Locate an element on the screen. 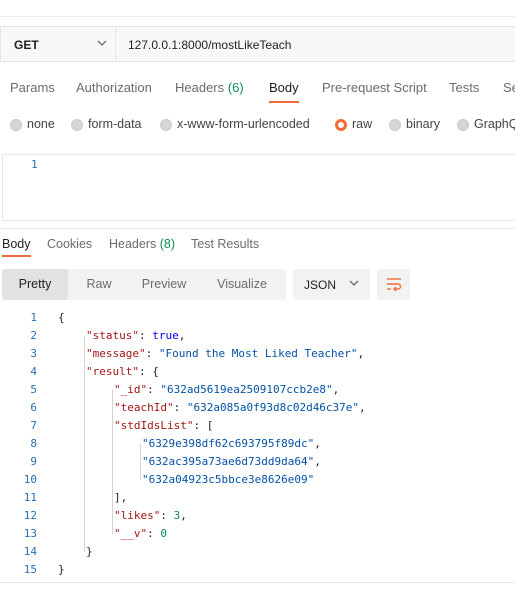  section-divider is located at coordinates (257, 228).